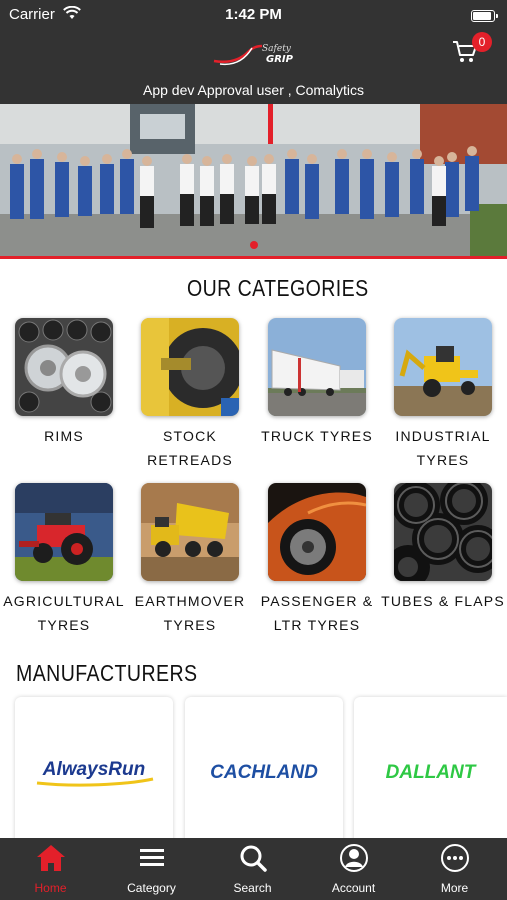 The image size is (507, 900). Describe the element at coordinates (151, 888) in the screenshot. I see `tab-label: Category` at that location.